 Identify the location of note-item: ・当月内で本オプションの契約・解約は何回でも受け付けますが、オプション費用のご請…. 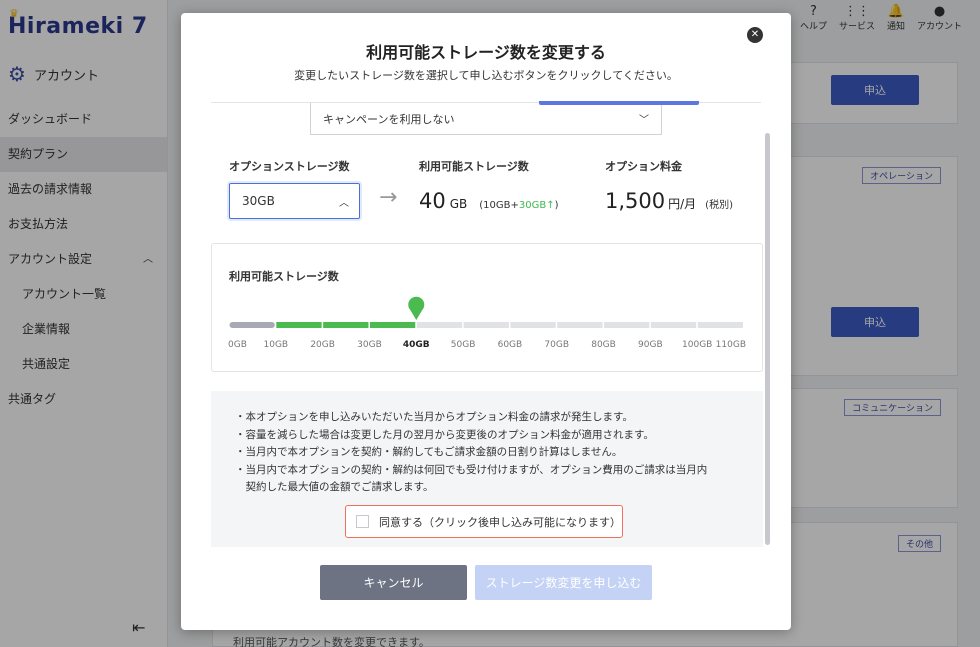
(471, 469).